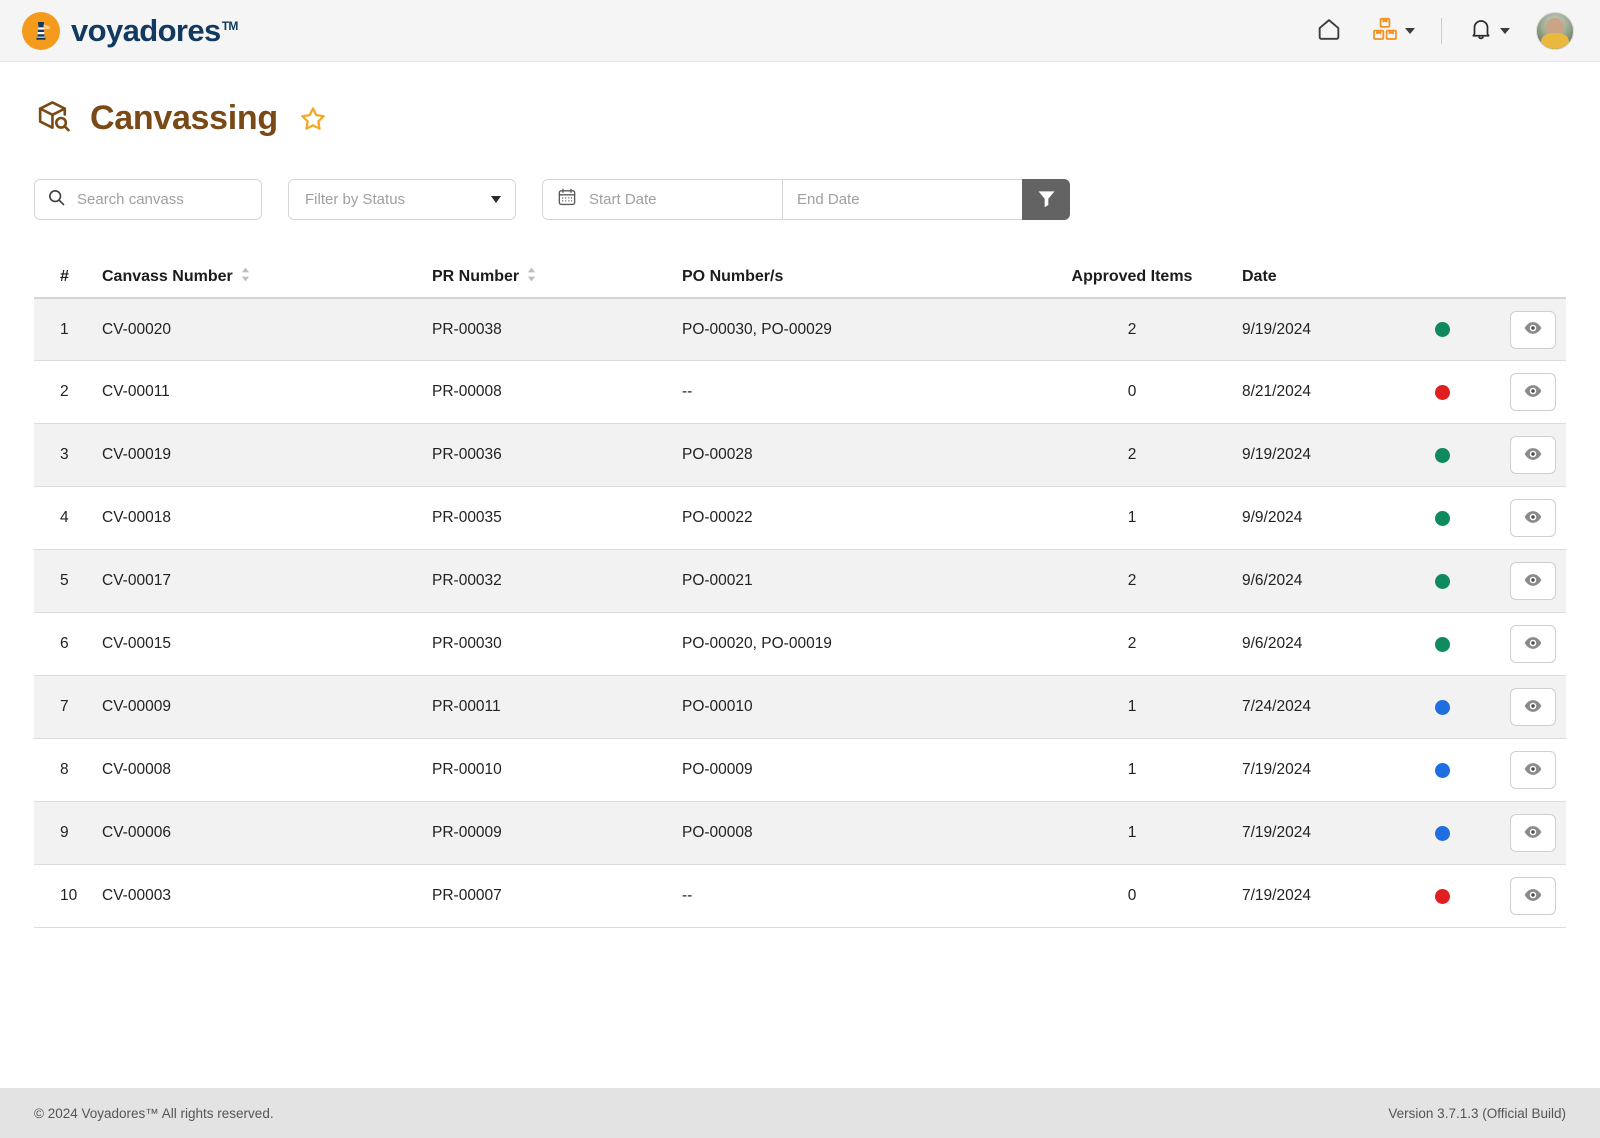  I want to click on column-header-po-numbers: PO Number/s, so click(733, 276).